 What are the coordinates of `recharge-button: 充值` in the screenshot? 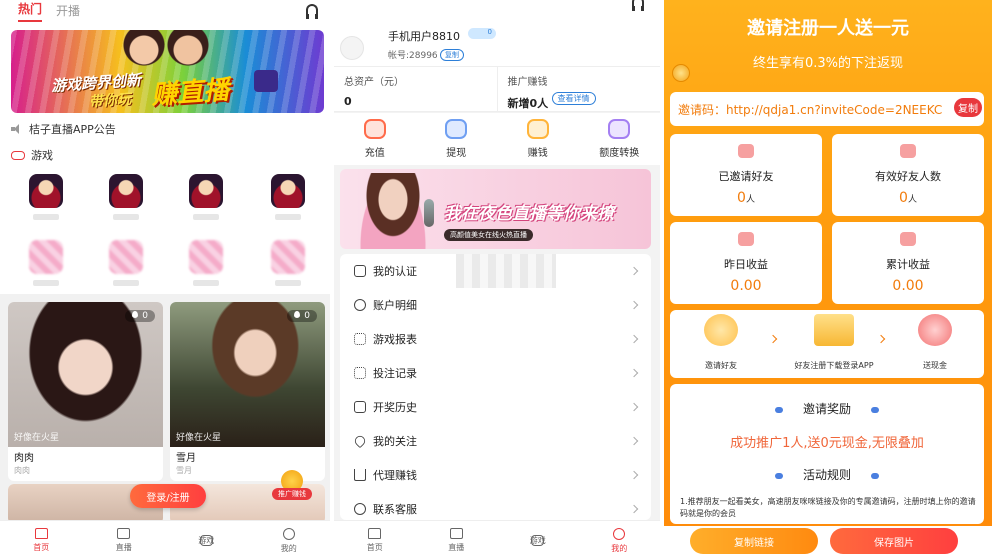 It's located at (375, 139).